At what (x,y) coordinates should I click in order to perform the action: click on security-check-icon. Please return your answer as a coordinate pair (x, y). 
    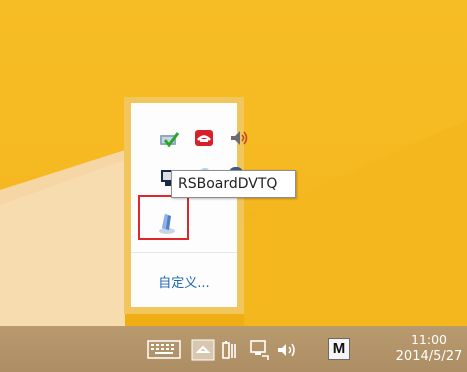
    Looking at the image, I should click on (170, 139).